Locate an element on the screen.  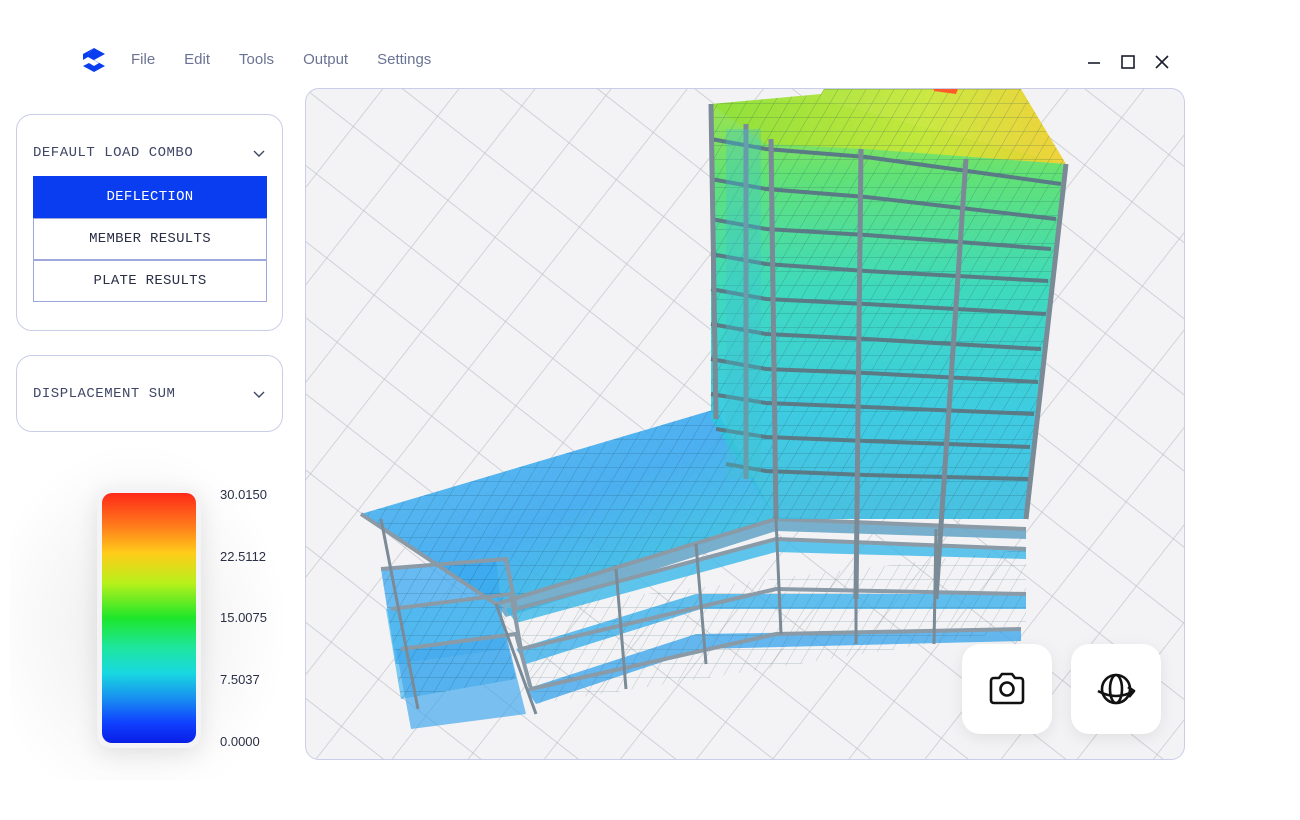
legend-tick: 15.0075 is located at coordinates (243, 617).